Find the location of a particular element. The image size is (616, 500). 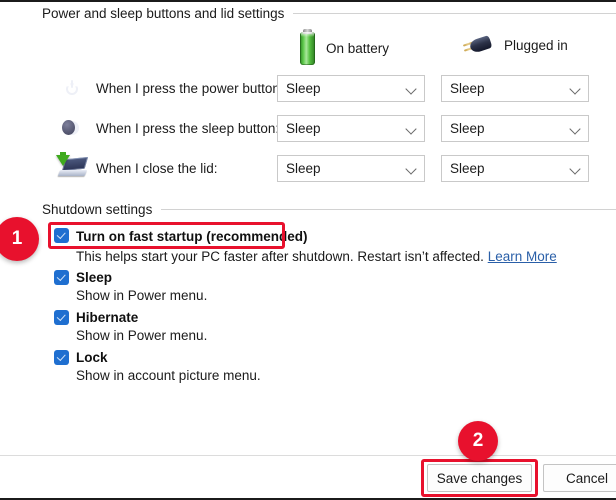

group-header-power-lid-label: Power and sleep buttons and lid settings is located at coordinates (163, 13).